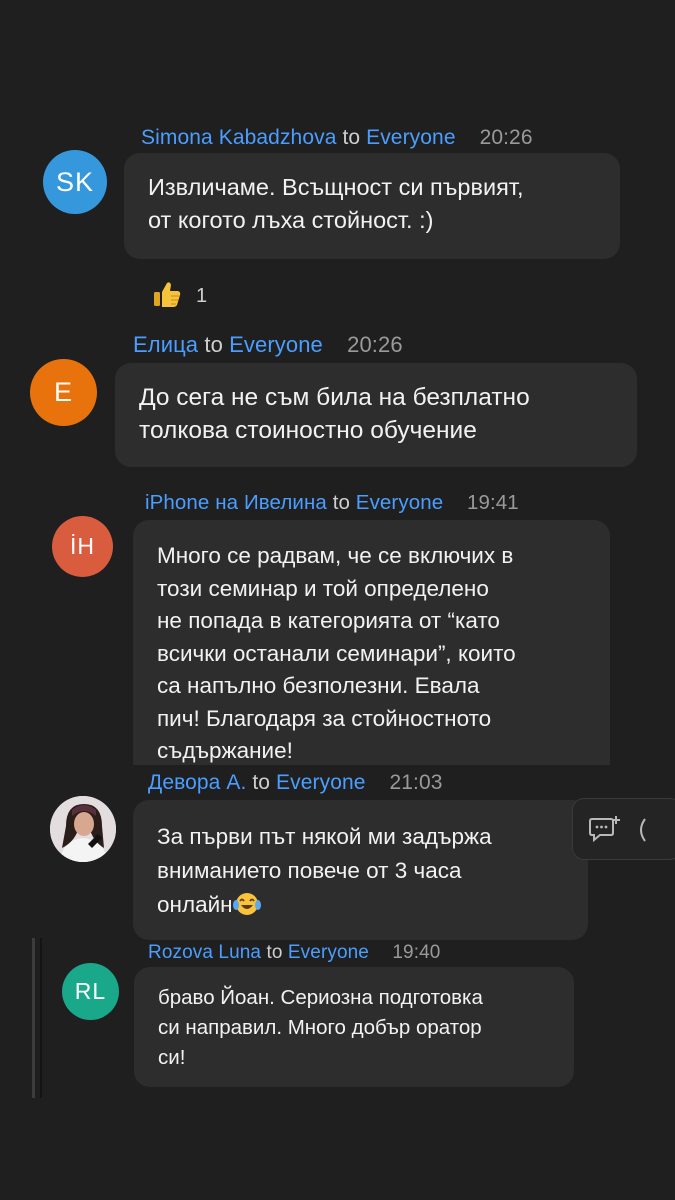  I want to click on avatar-initials: RL, so click(90, 991).